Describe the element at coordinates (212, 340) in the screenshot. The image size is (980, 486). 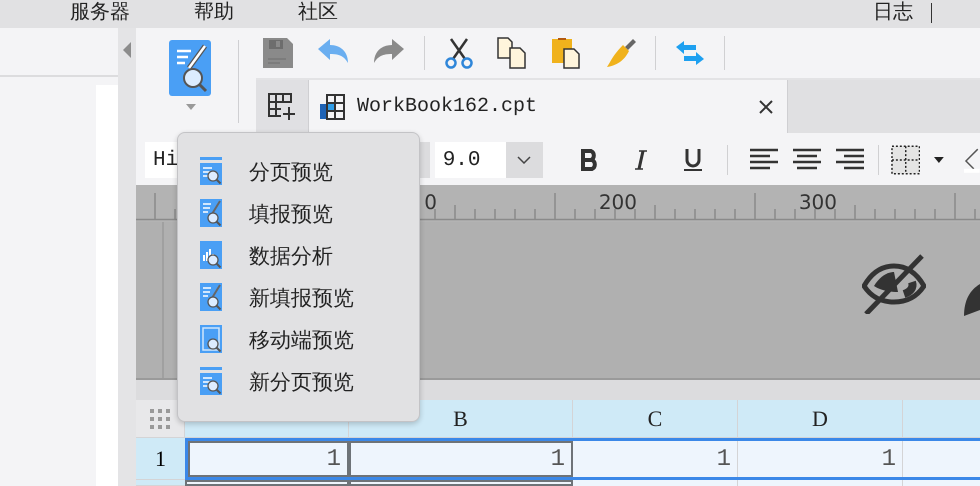
I see `phone-magnifier-icon` at that location.